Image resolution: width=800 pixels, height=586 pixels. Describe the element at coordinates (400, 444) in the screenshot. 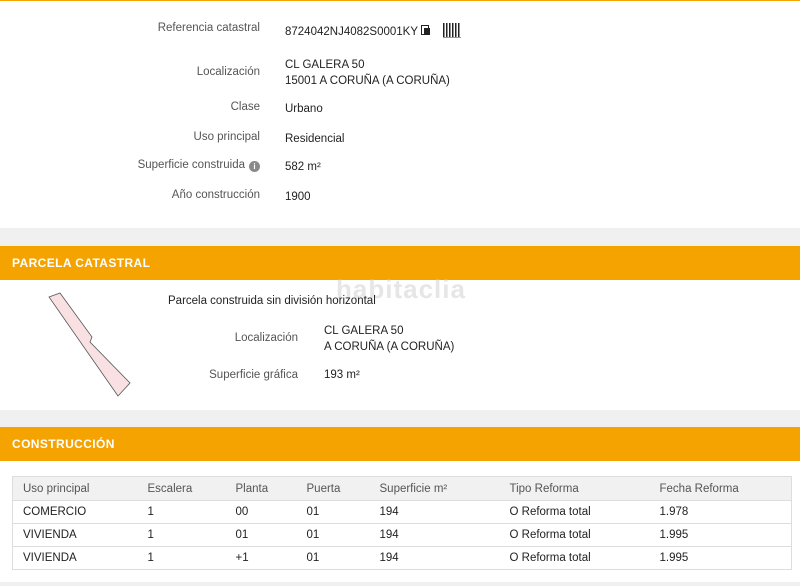

I see `construccion-header: CONSTRUCCIÓN` at that location.